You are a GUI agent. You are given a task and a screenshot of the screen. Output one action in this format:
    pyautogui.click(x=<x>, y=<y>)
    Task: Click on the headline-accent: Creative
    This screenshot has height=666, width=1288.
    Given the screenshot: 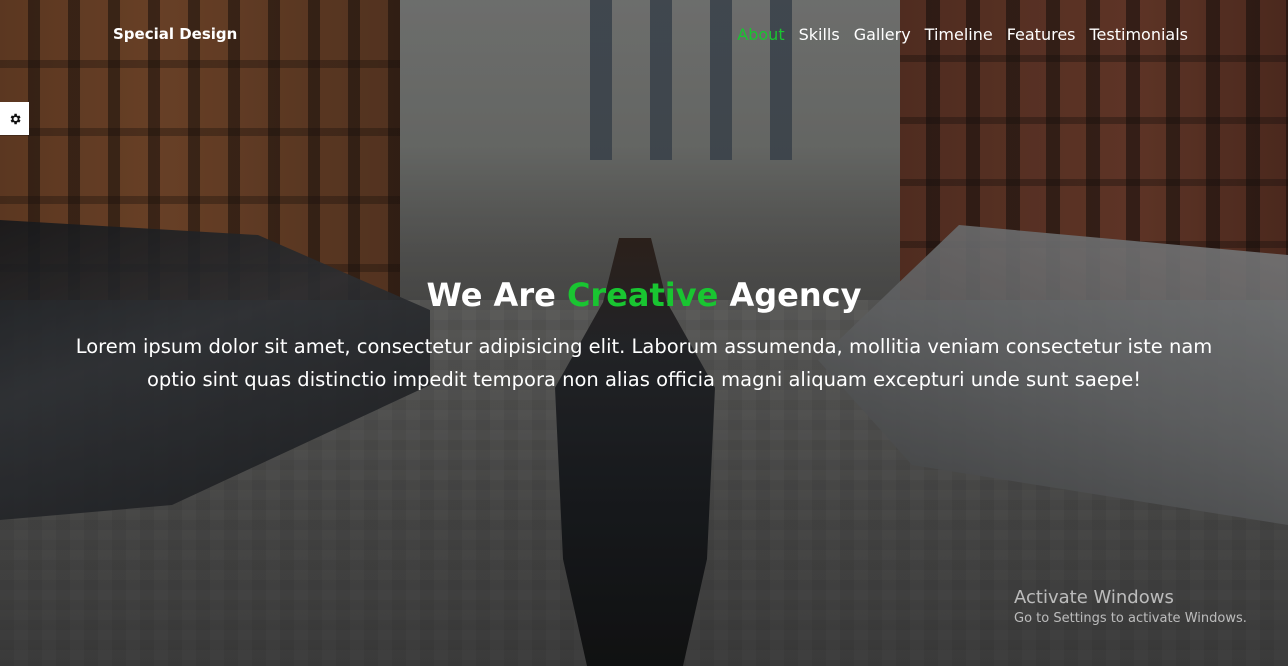 What is the action you would take?
    pyautogui.click(x=642, y=295)
    